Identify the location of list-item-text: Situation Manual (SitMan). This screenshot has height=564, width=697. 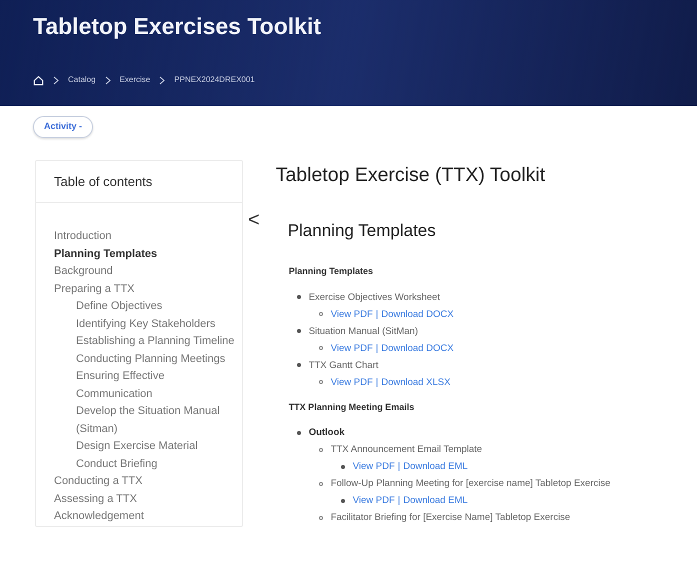
(363, 331).